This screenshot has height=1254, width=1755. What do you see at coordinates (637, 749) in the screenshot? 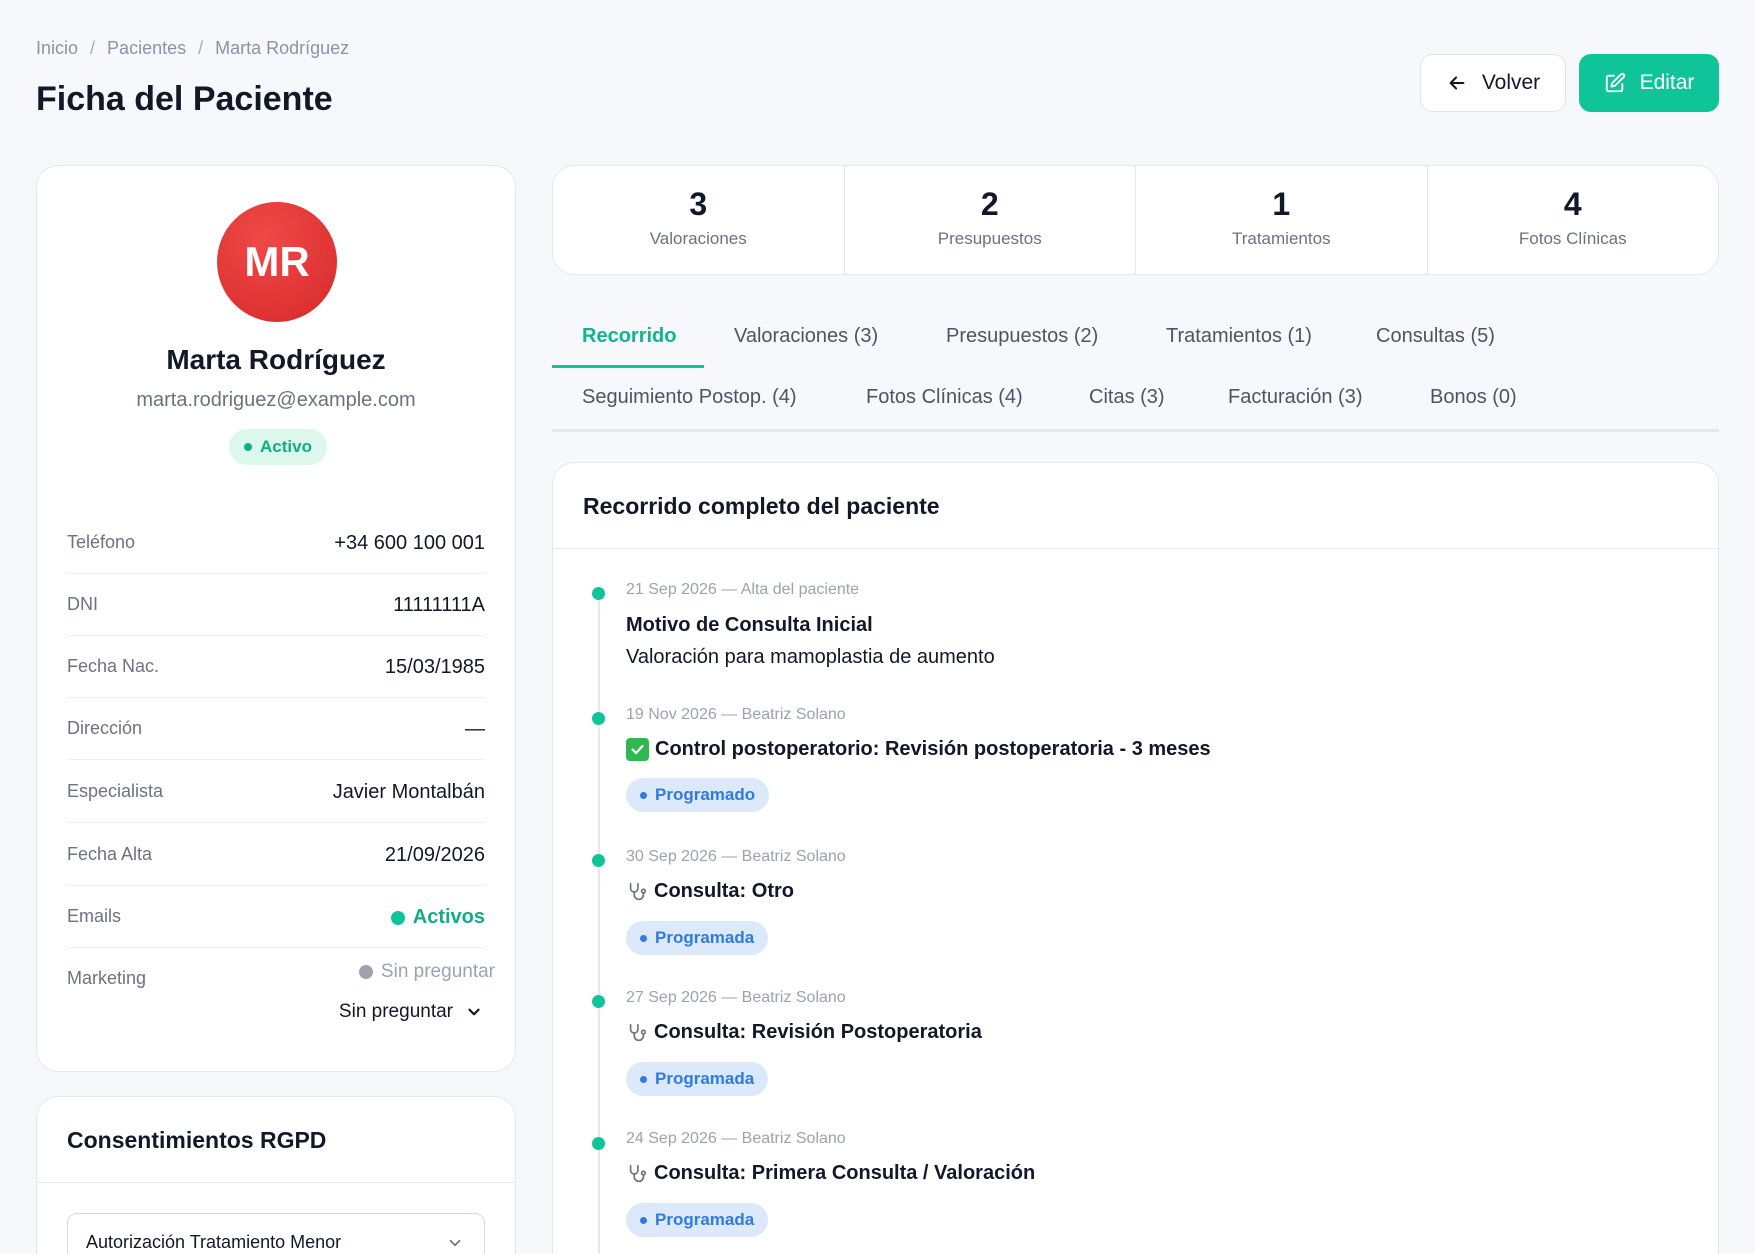
I see `check-icon` at bounding box center [637, 749].